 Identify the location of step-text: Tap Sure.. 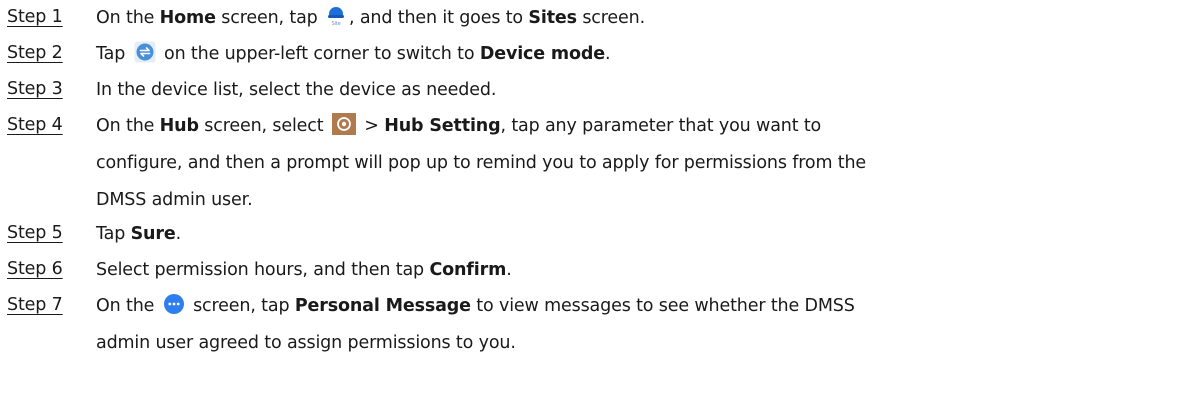
(631, 234).